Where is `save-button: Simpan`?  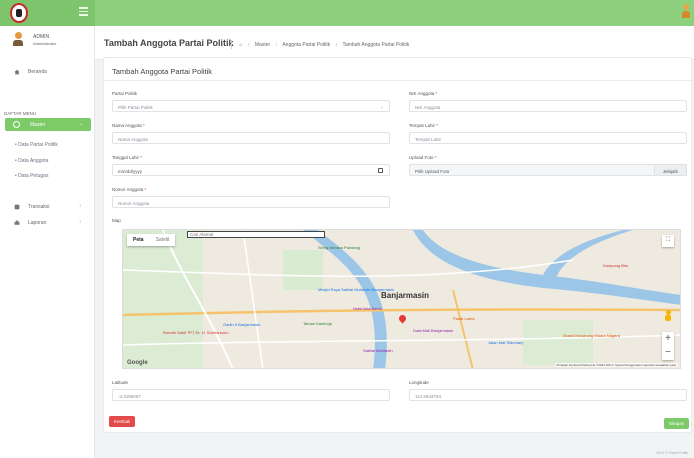 save-button: Simpan is located at coordinates (677, 423).